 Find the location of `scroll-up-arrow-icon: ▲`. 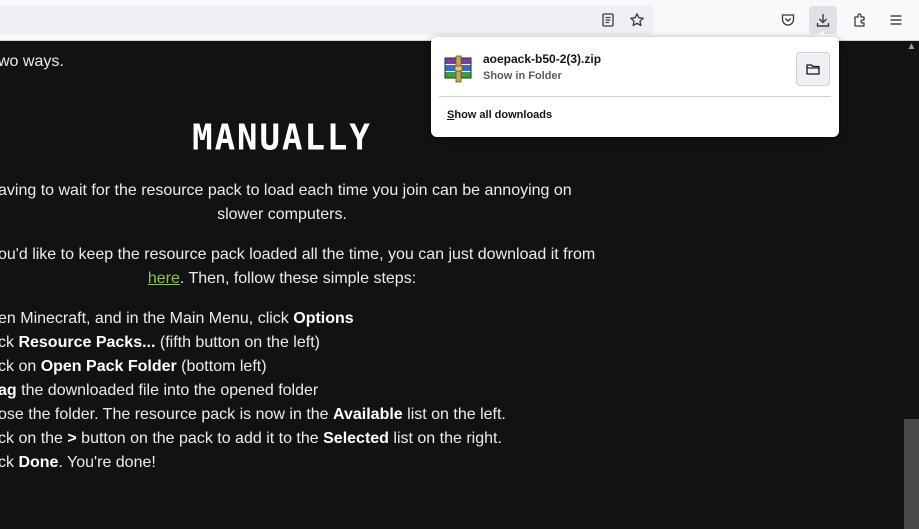

scroll-up-arrow-icon: ▲ is located at coordinates (911, 48).